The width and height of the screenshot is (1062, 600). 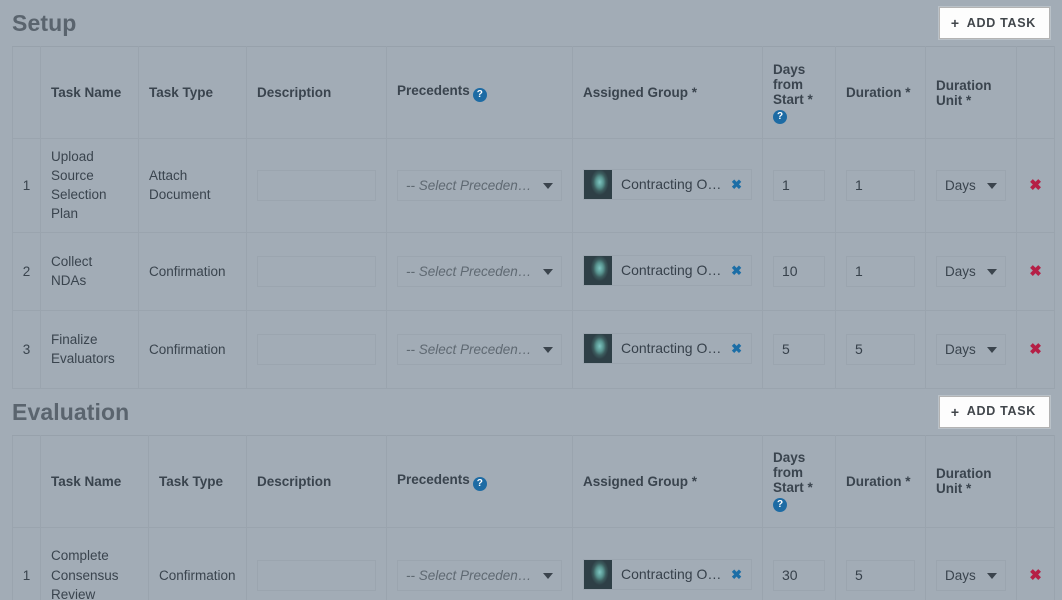 I want to click on task-name-cell: Collect NDAs, so click(x=89, y=271).